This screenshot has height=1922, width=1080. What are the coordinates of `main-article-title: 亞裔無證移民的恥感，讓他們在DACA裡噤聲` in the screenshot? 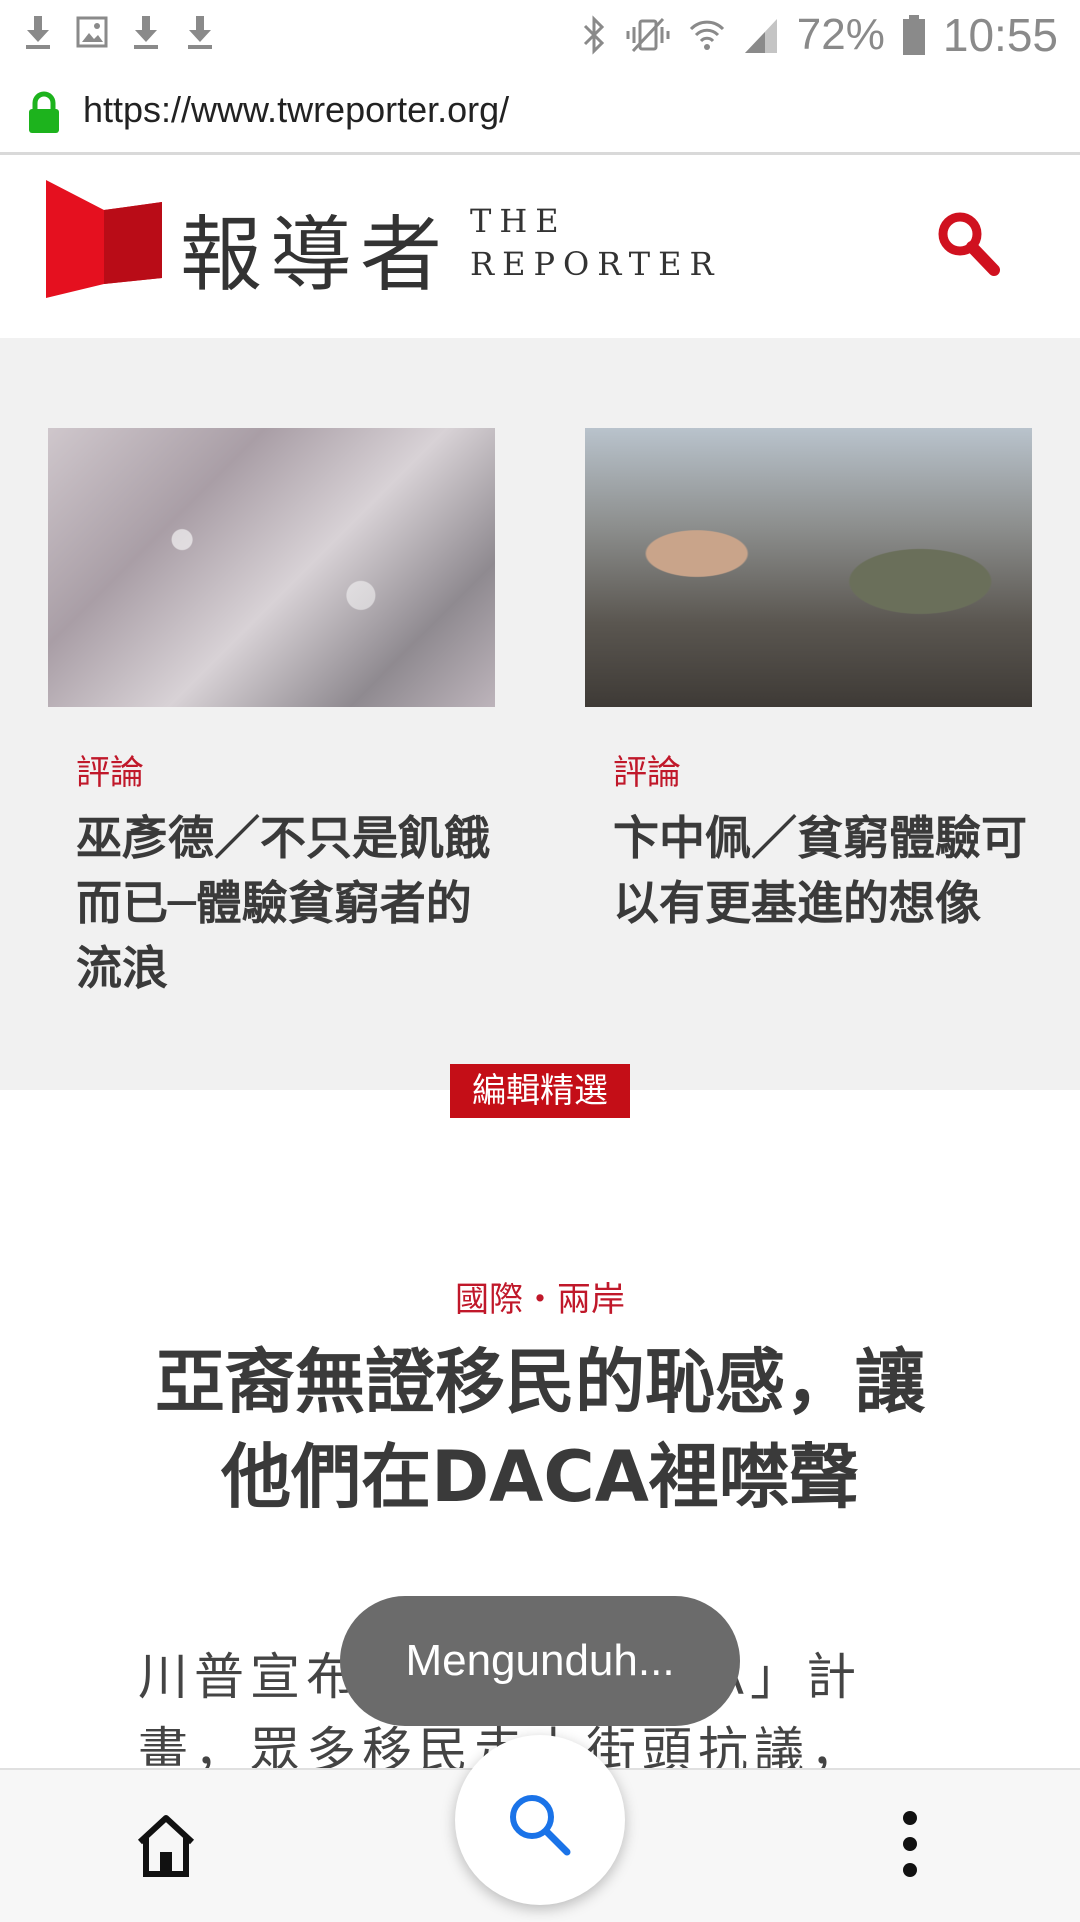 It's located at (540, 1430).